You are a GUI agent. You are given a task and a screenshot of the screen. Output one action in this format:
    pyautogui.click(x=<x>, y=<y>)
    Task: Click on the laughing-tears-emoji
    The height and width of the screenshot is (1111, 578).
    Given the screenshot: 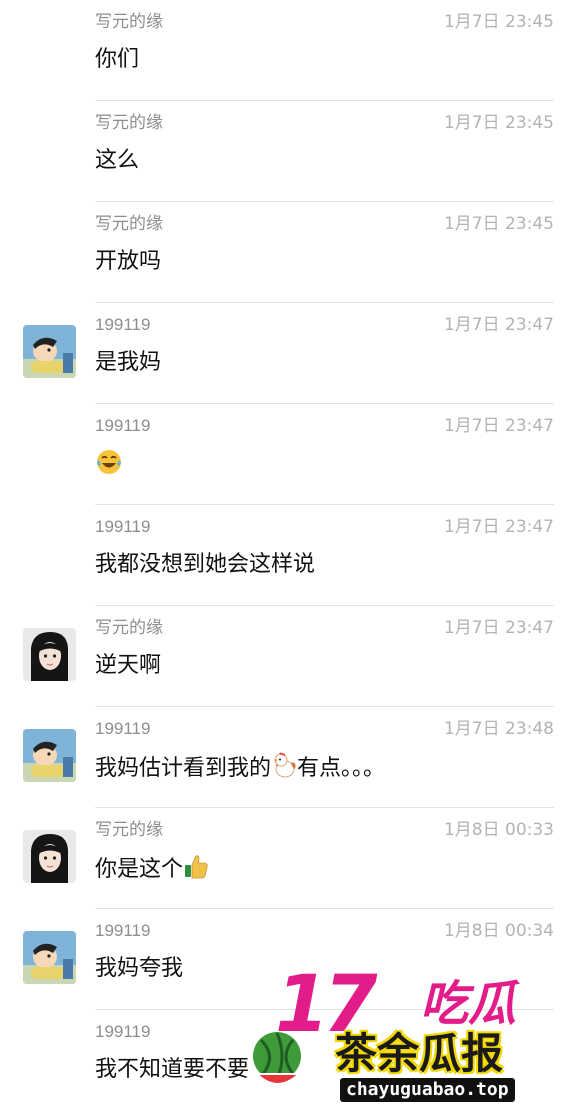 What is the action you would take?
    pyautogui.click(x=109, y=466)
    